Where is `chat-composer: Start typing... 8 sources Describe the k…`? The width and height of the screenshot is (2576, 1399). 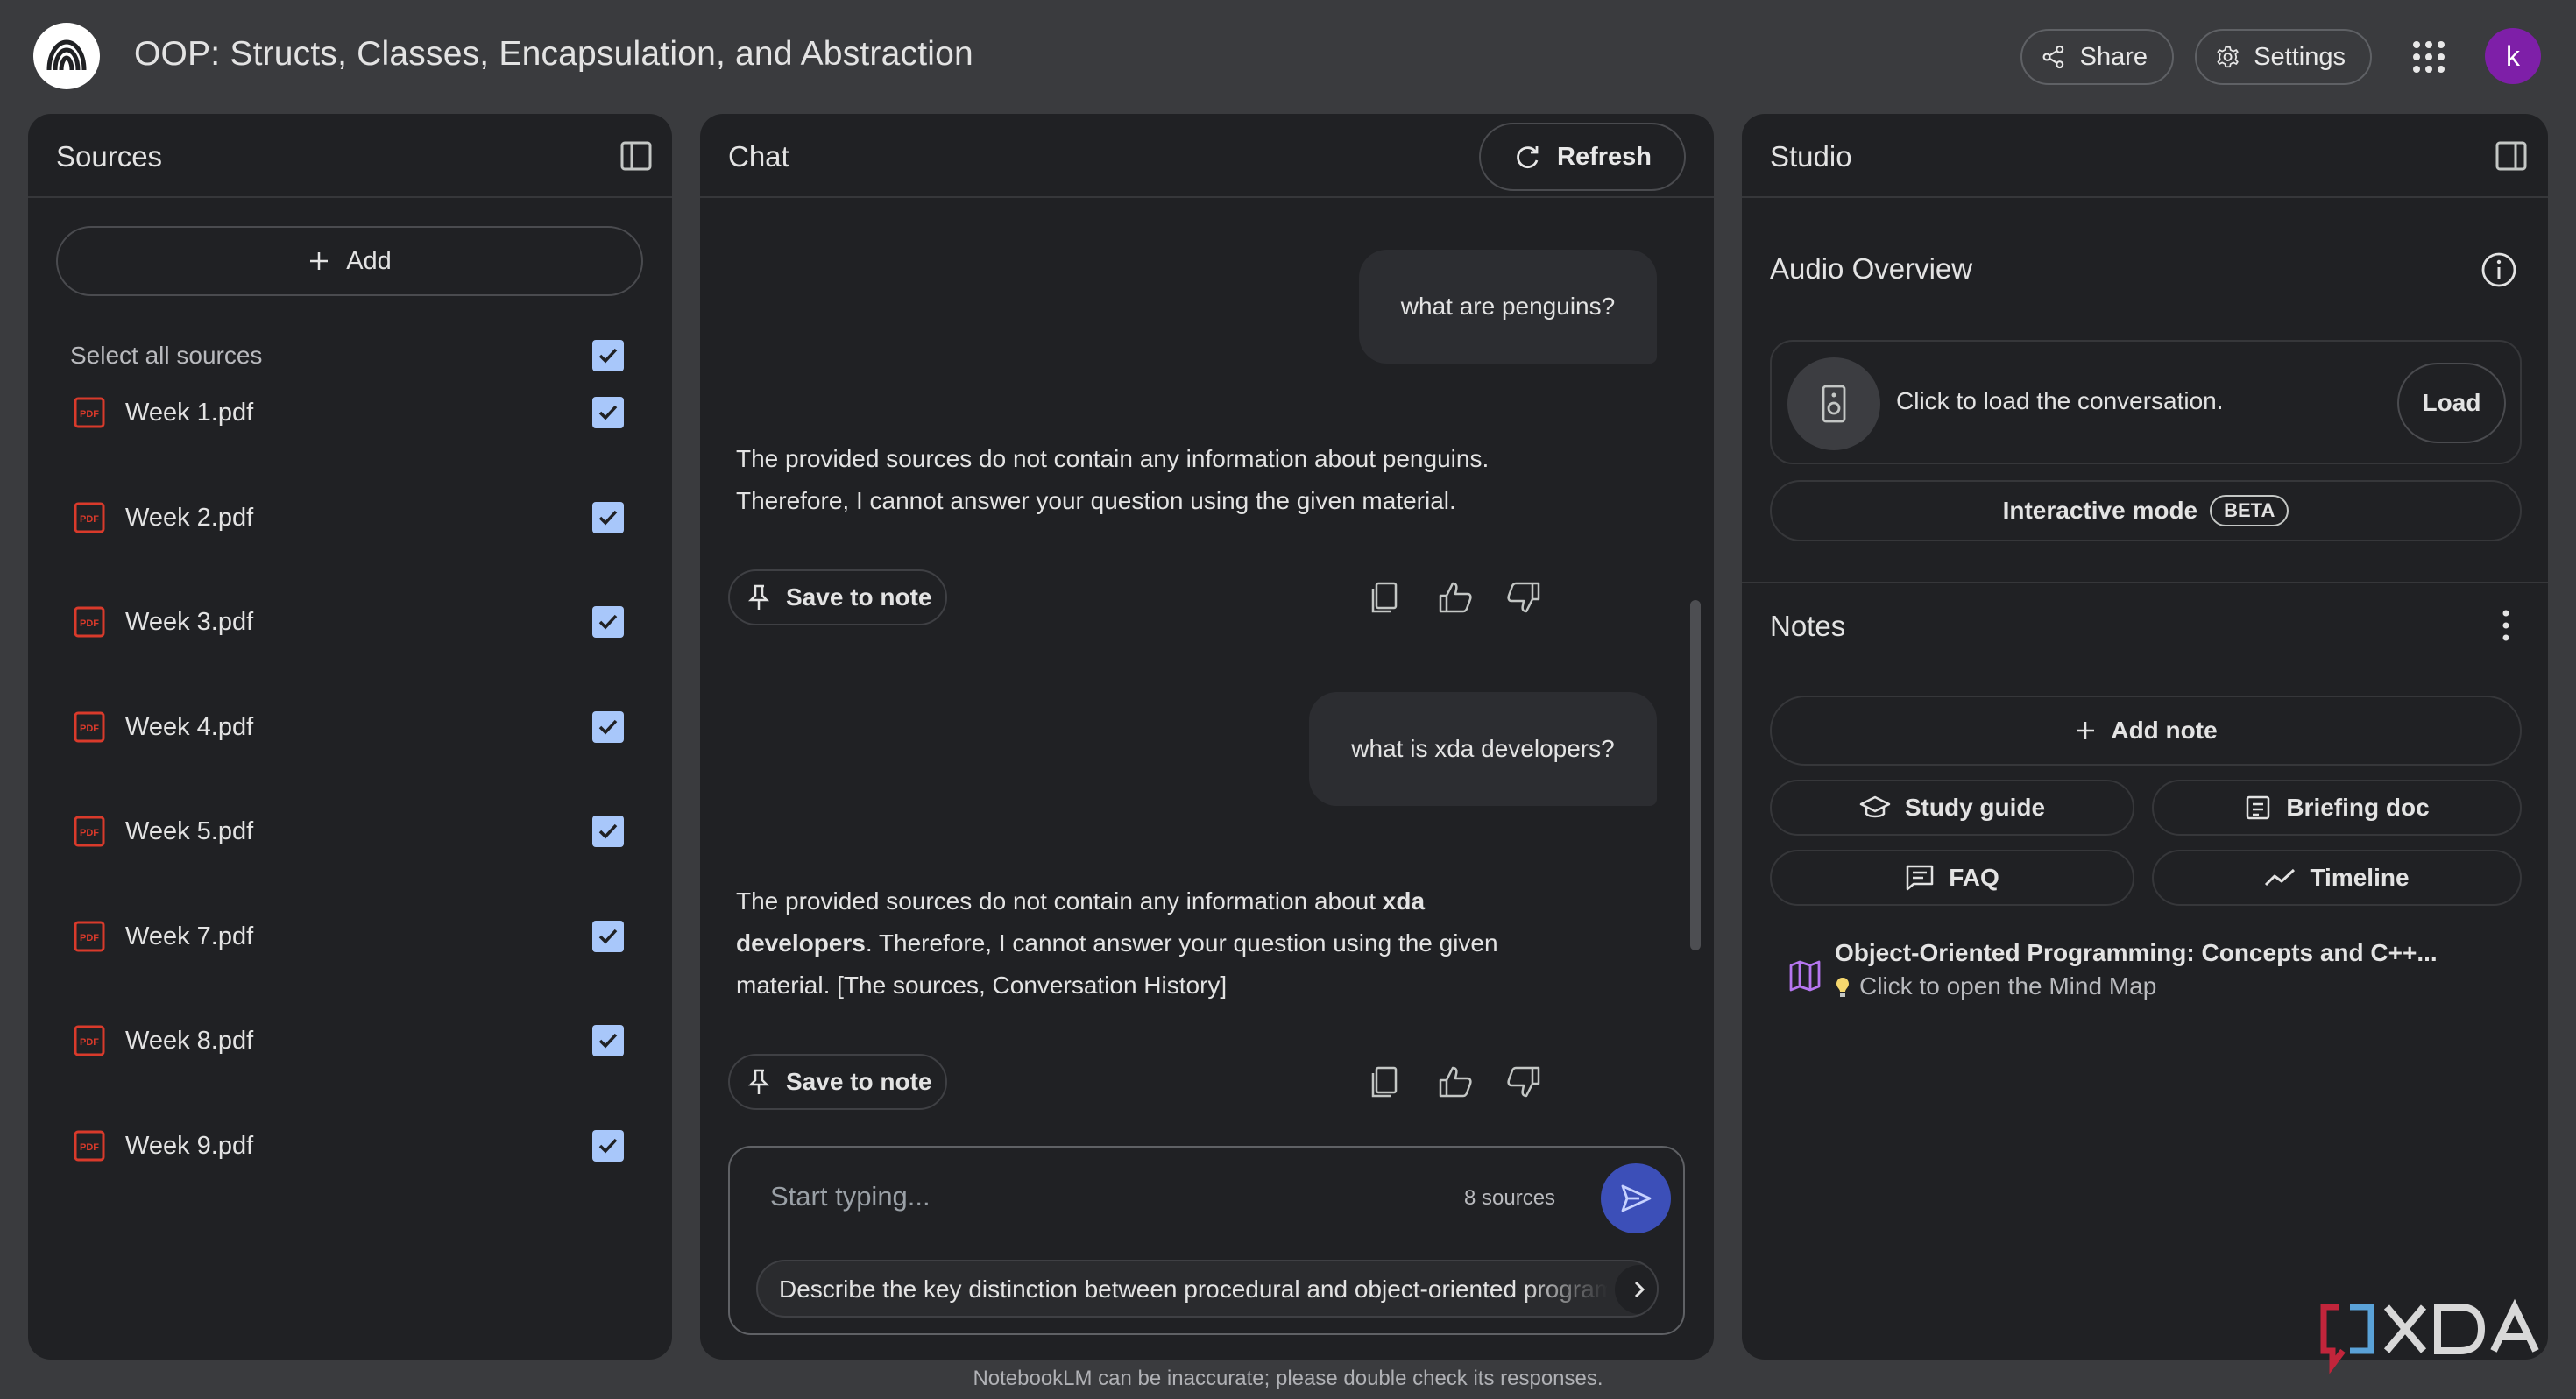 chat-composer: Start typing... 8 sources Describe the k… is located at coordinates (1206, 1240).